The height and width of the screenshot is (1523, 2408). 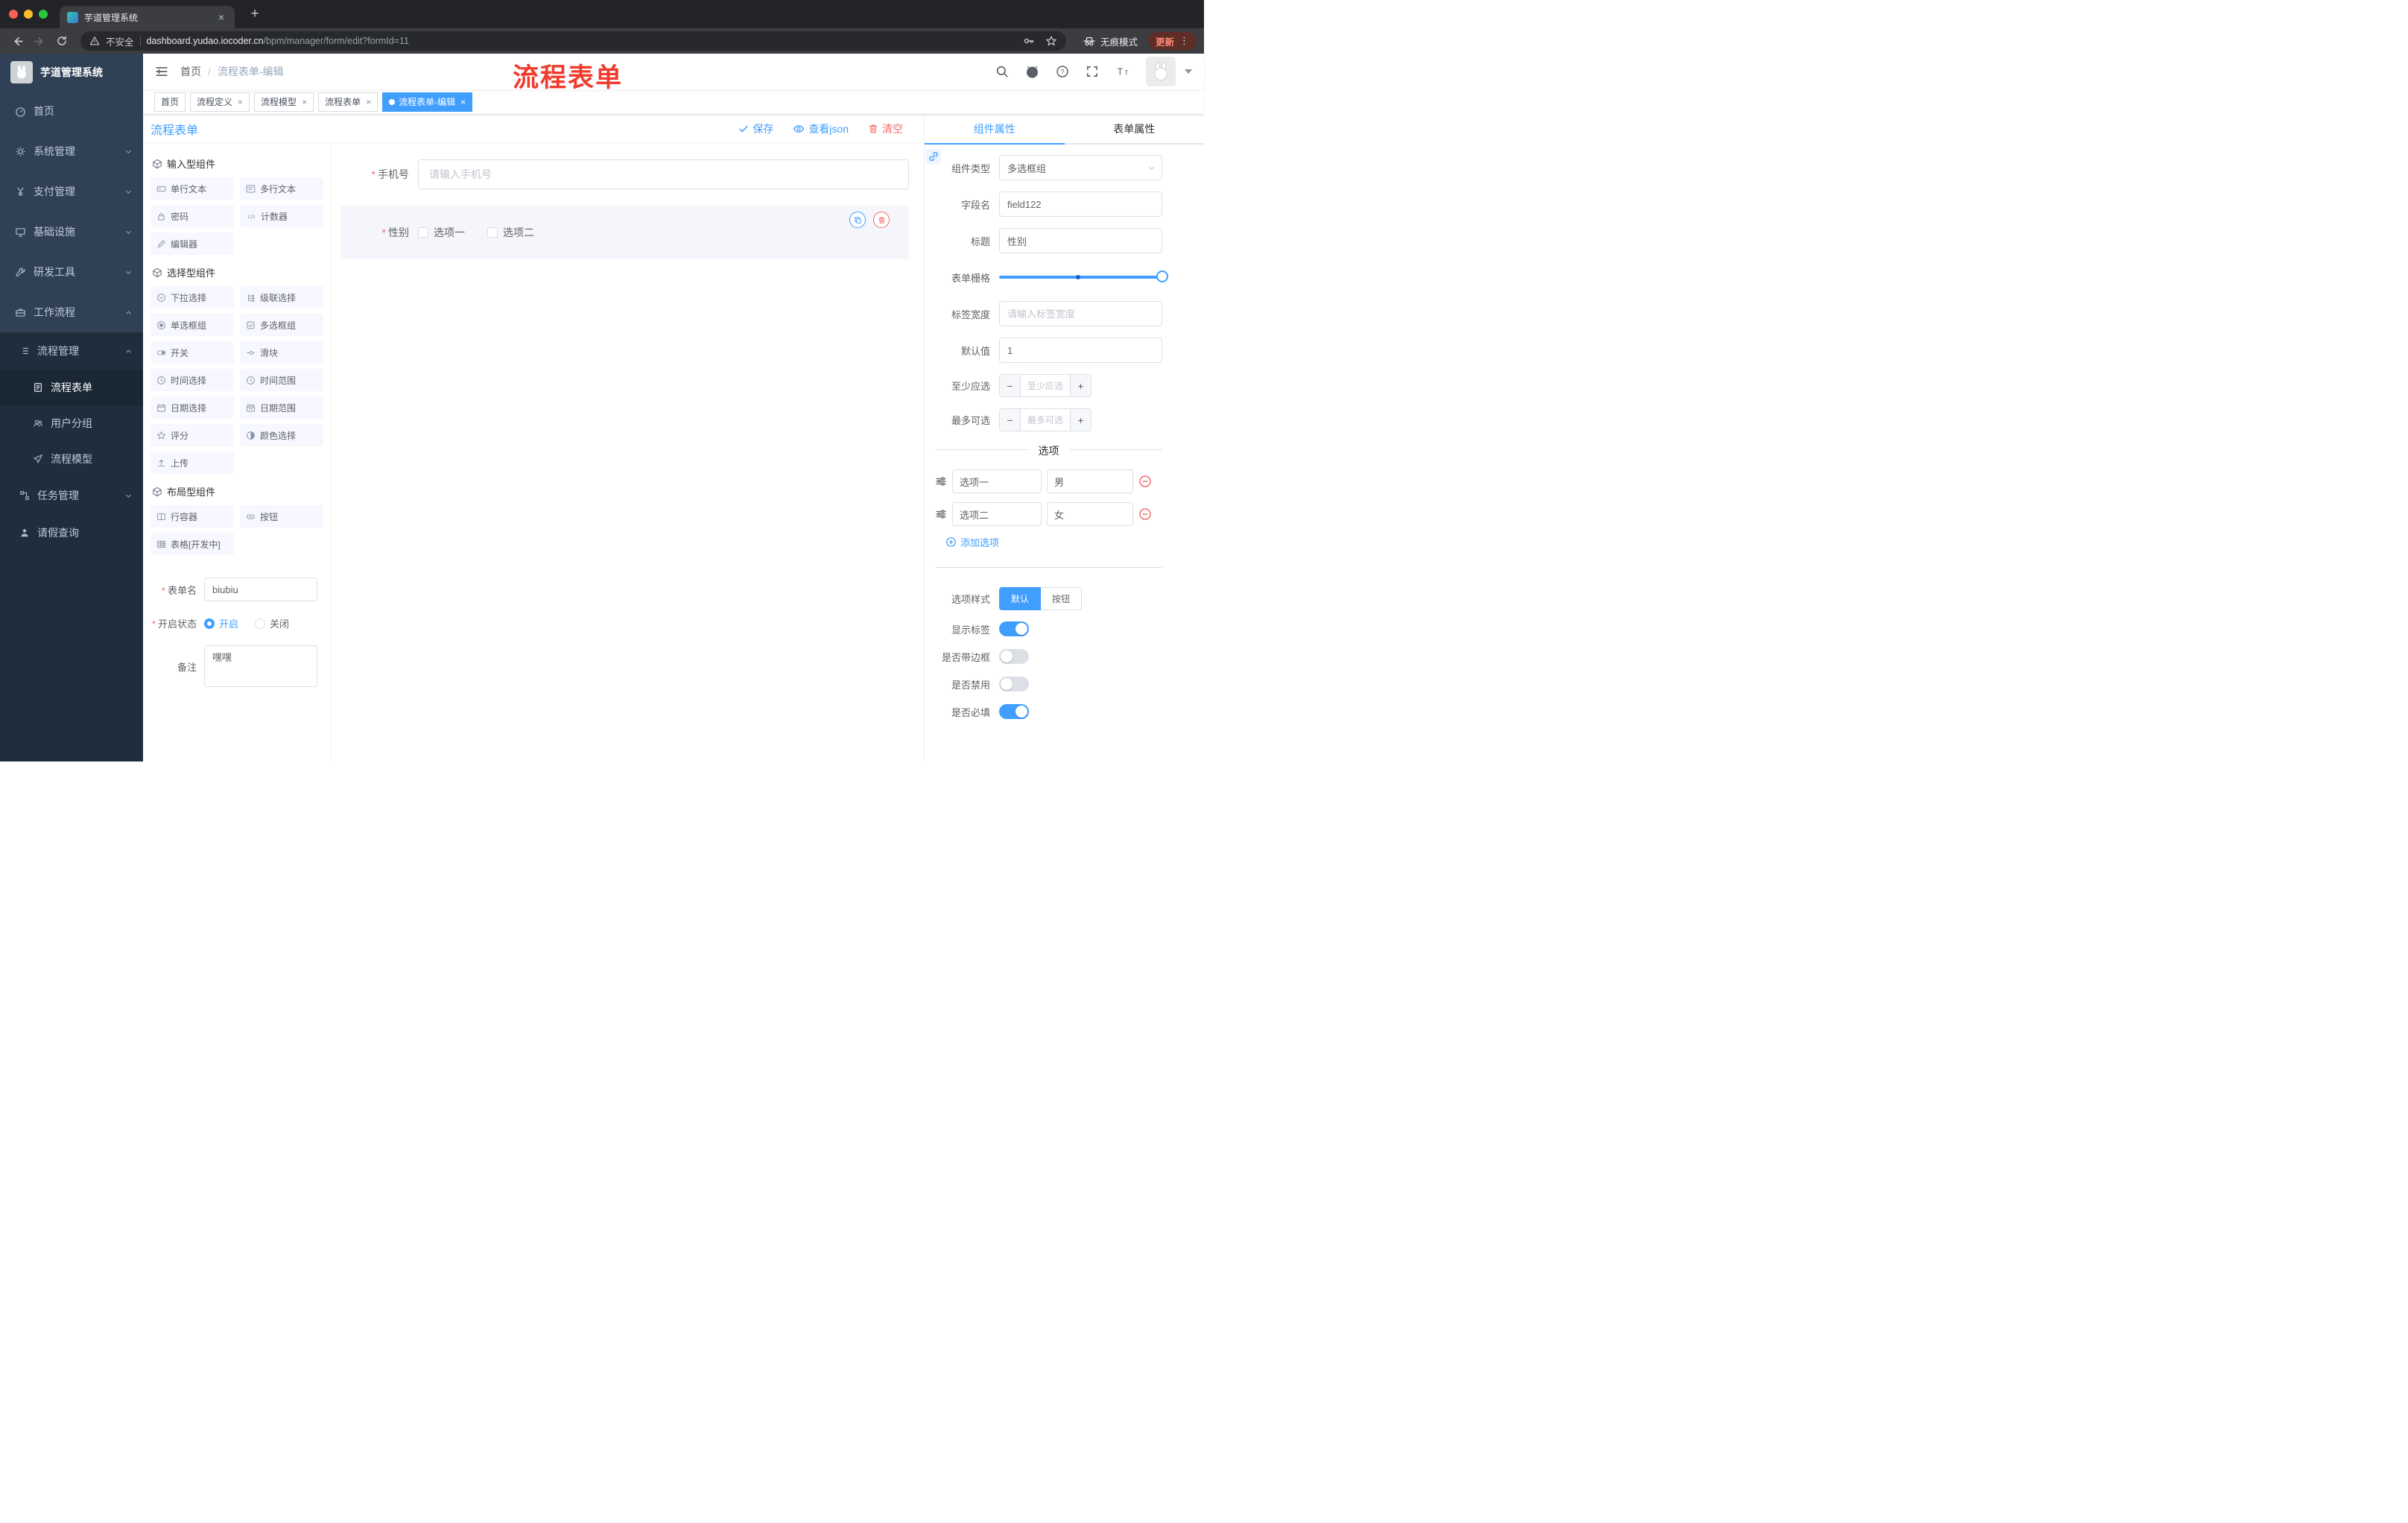 What do you see at coordinates (71, 232) in the screenshot?
I see `sidebar-item-infra: 基础设施` at bounding box center [71, 232].